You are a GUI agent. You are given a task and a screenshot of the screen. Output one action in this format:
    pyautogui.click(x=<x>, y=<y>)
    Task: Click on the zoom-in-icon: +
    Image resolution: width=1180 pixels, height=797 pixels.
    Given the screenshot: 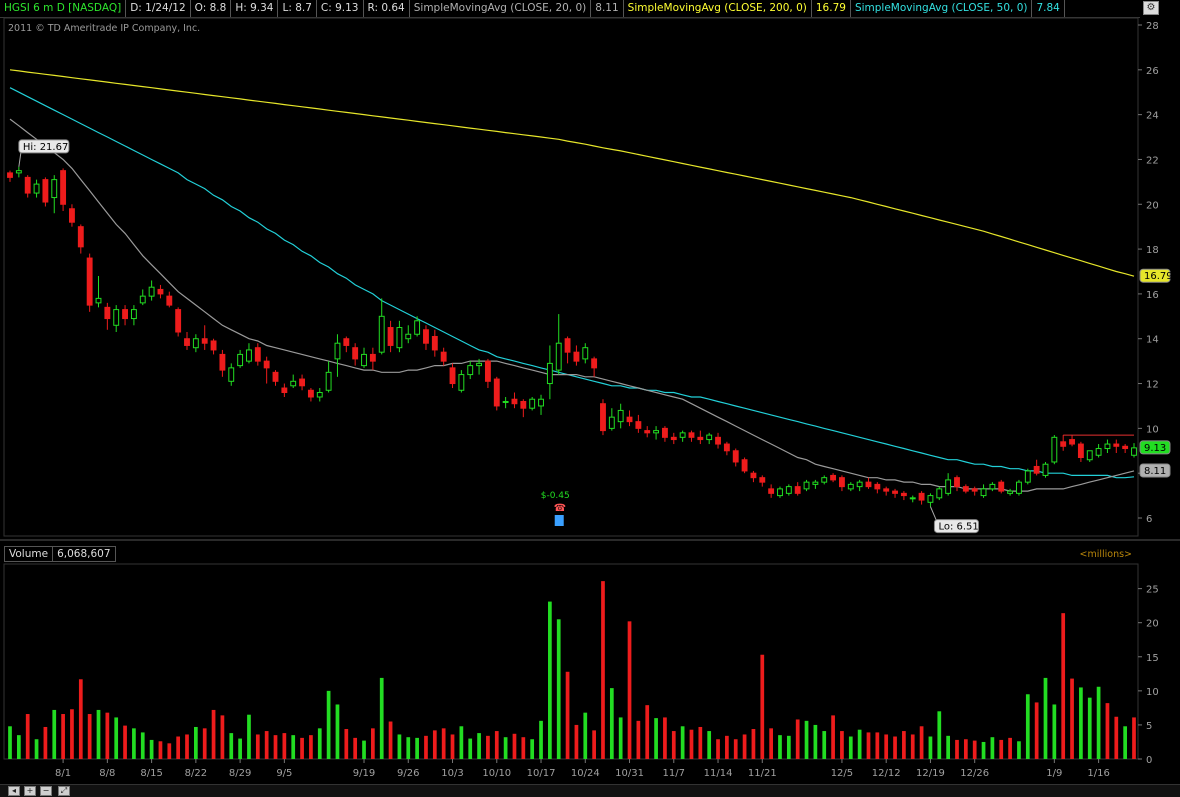 What is the action you would take?
    pyautogui.click(x=30, y=791)
    